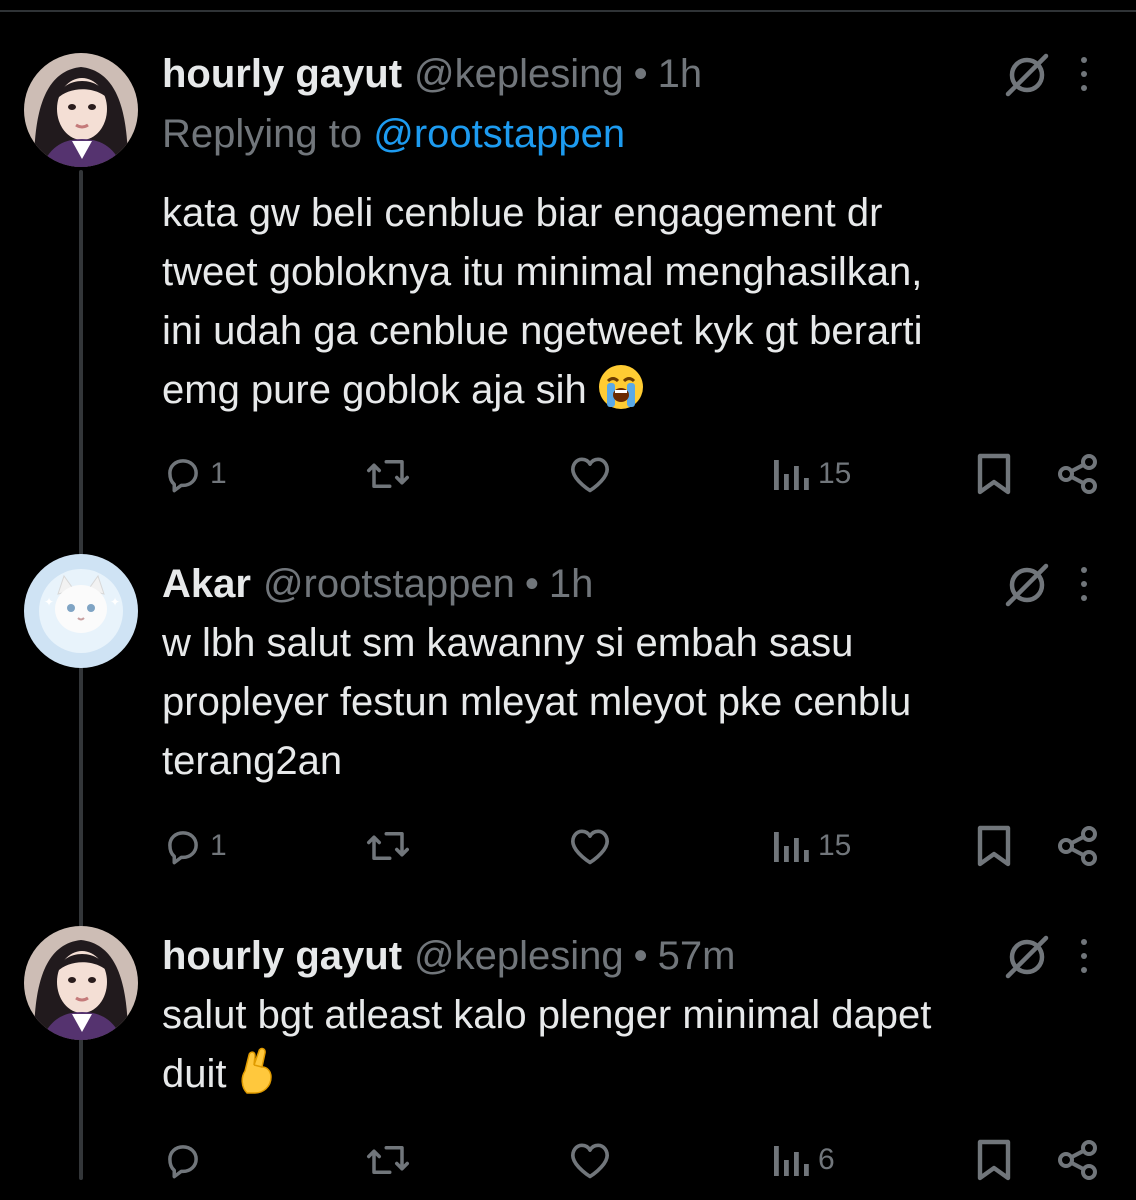 This screenshot has height=1200, width=1136. I want to click on crossed-fingers-emoji-icon, so click(256, 1070).